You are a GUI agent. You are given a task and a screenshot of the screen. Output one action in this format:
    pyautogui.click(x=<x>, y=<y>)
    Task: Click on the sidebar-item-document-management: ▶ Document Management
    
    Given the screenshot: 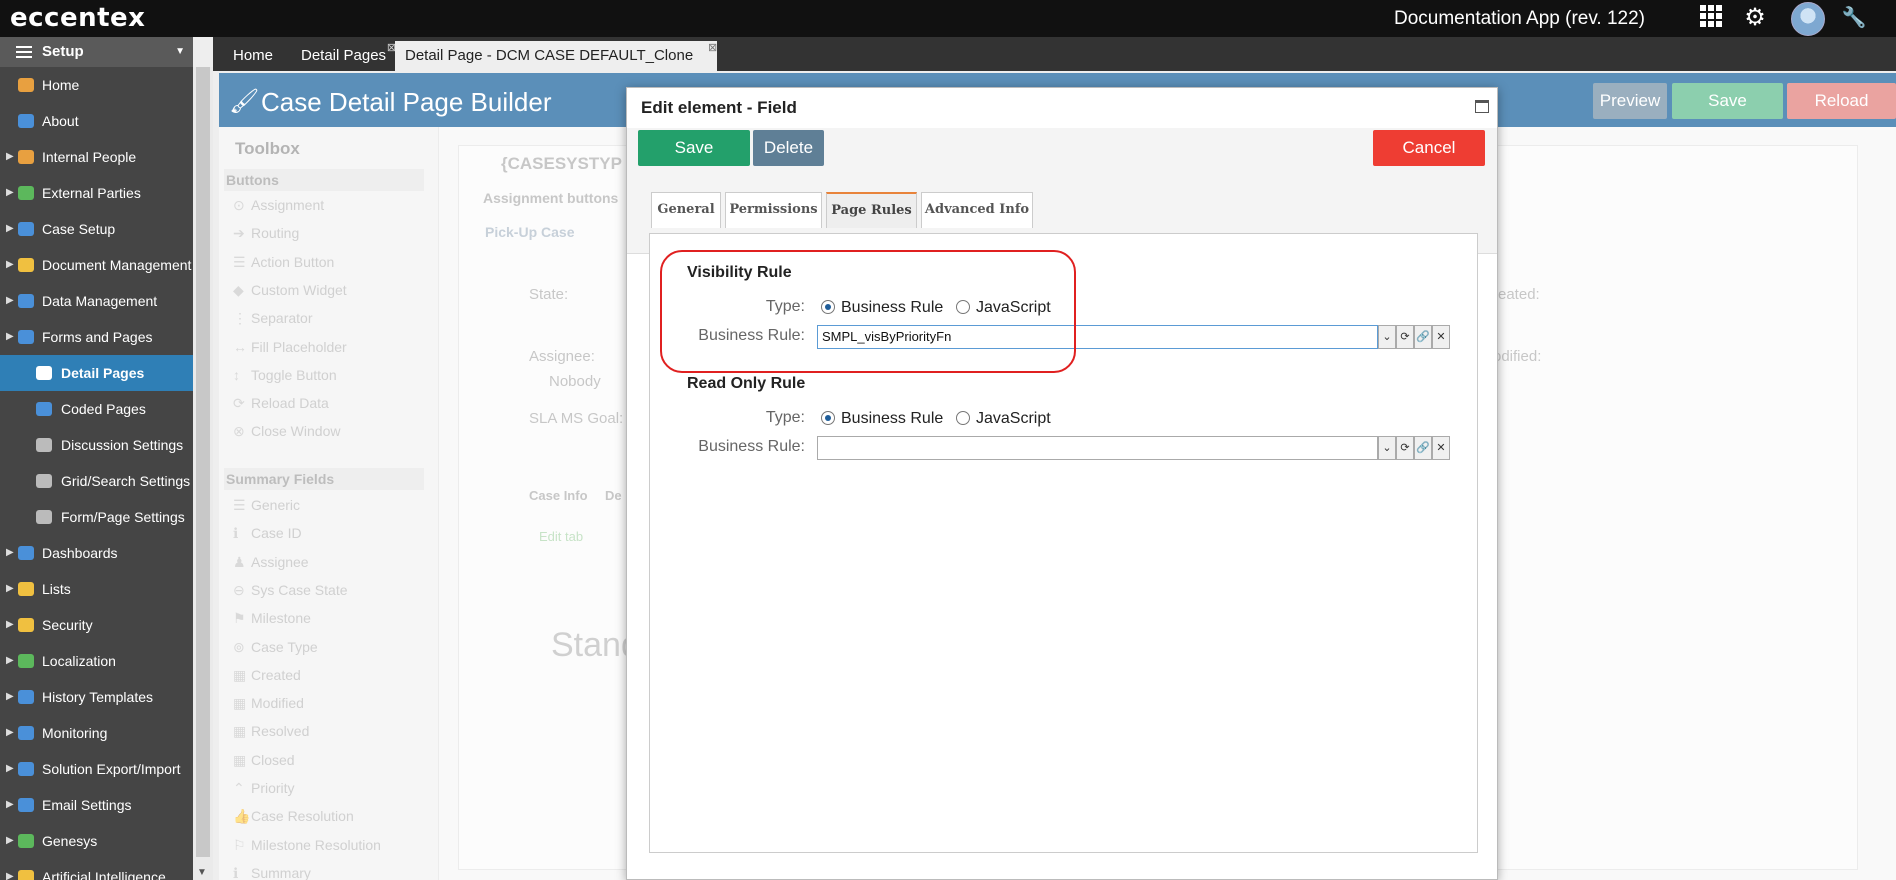 What is the action you would take?
    pyautogui.click(x=96, y=265)
    